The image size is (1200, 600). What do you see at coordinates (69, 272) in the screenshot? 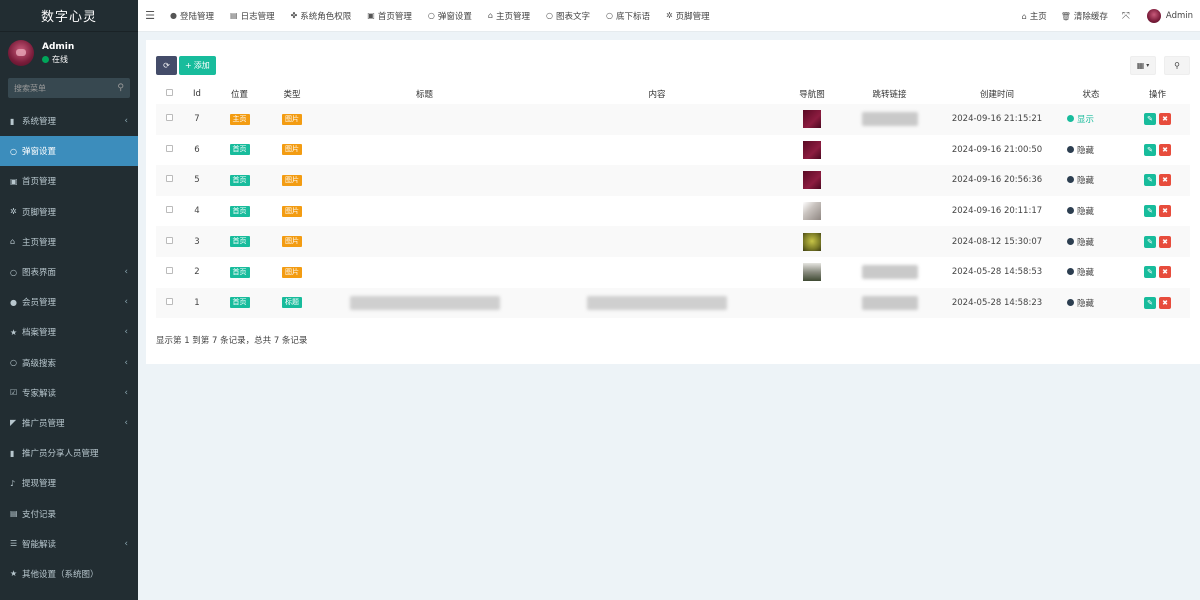
I see `sidebar-item-5: ○ 图表界面 ‹` at bounding box center [69, 272].